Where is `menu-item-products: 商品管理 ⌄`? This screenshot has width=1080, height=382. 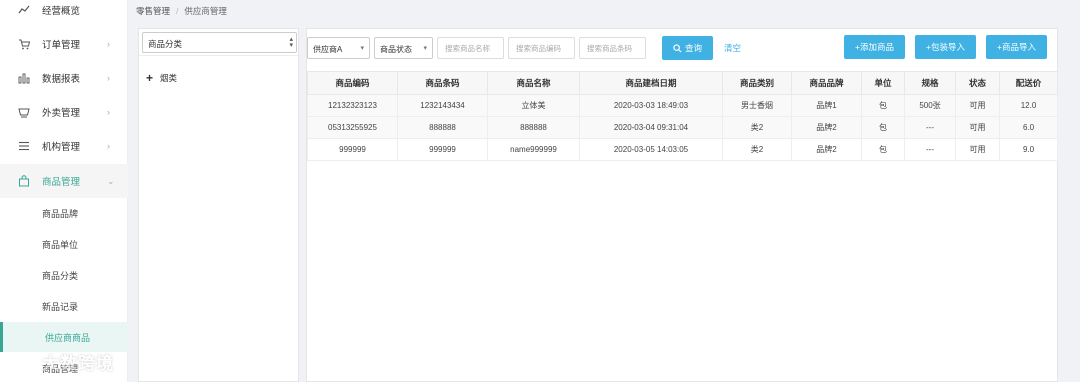
menu-item-products: 商品管理 ⌄ is located at coordinates (64, 181).